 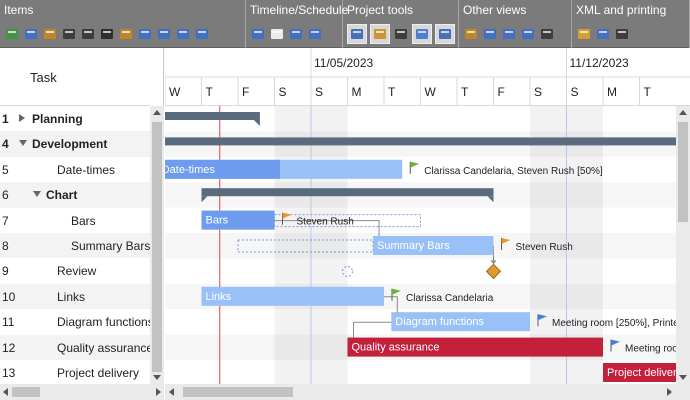 What do you see at coordinates (183, 34) in the screenshot?
I see `move-up-icon` at bounding box center [183, 34].